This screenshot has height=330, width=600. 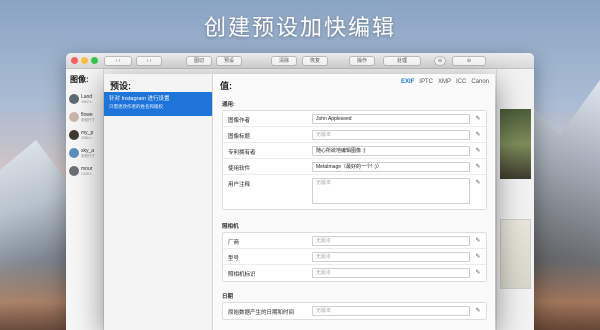 What do you see at coordinates (74, 60) in the screenshot?
I see `close-window-button` at bounding box center [74, 60].